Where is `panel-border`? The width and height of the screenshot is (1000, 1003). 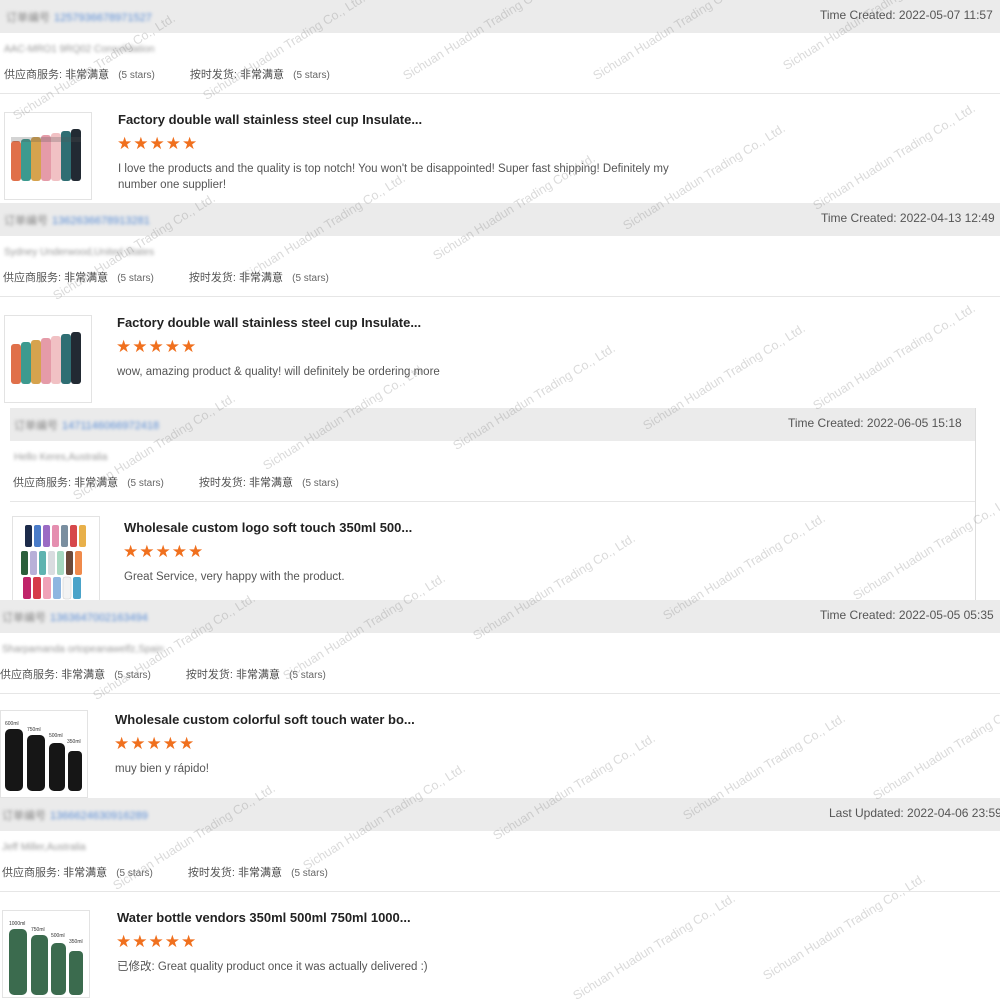 panel-border is located at coordinates (975, 508).